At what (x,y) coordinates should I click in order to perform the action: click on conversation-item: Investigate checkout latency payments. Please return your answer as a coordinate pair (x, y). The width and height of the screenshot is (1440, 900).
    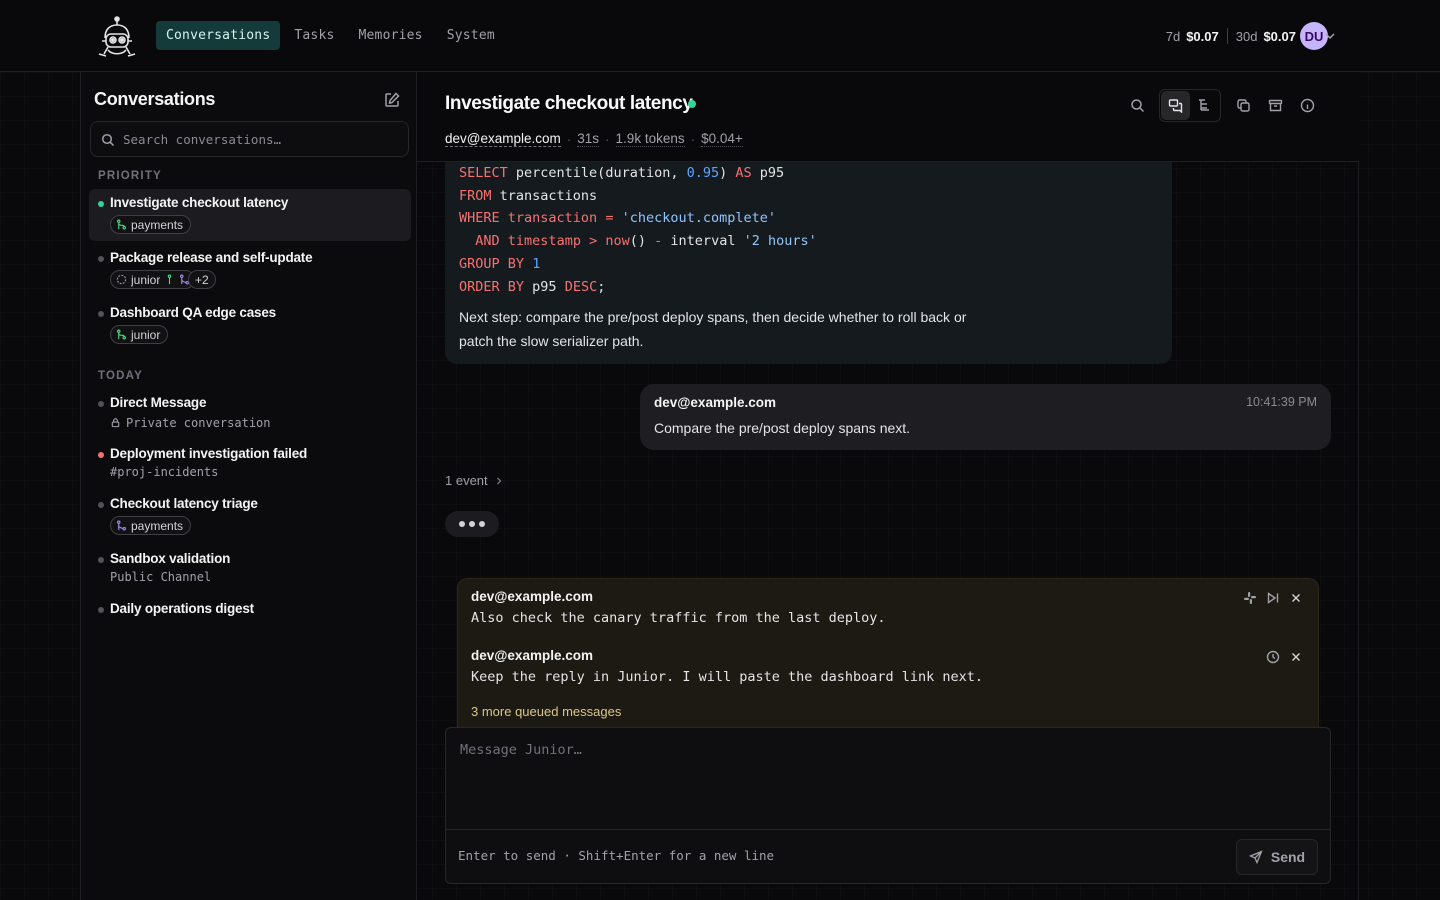
    Looking at the image, I should click on (250, 215).